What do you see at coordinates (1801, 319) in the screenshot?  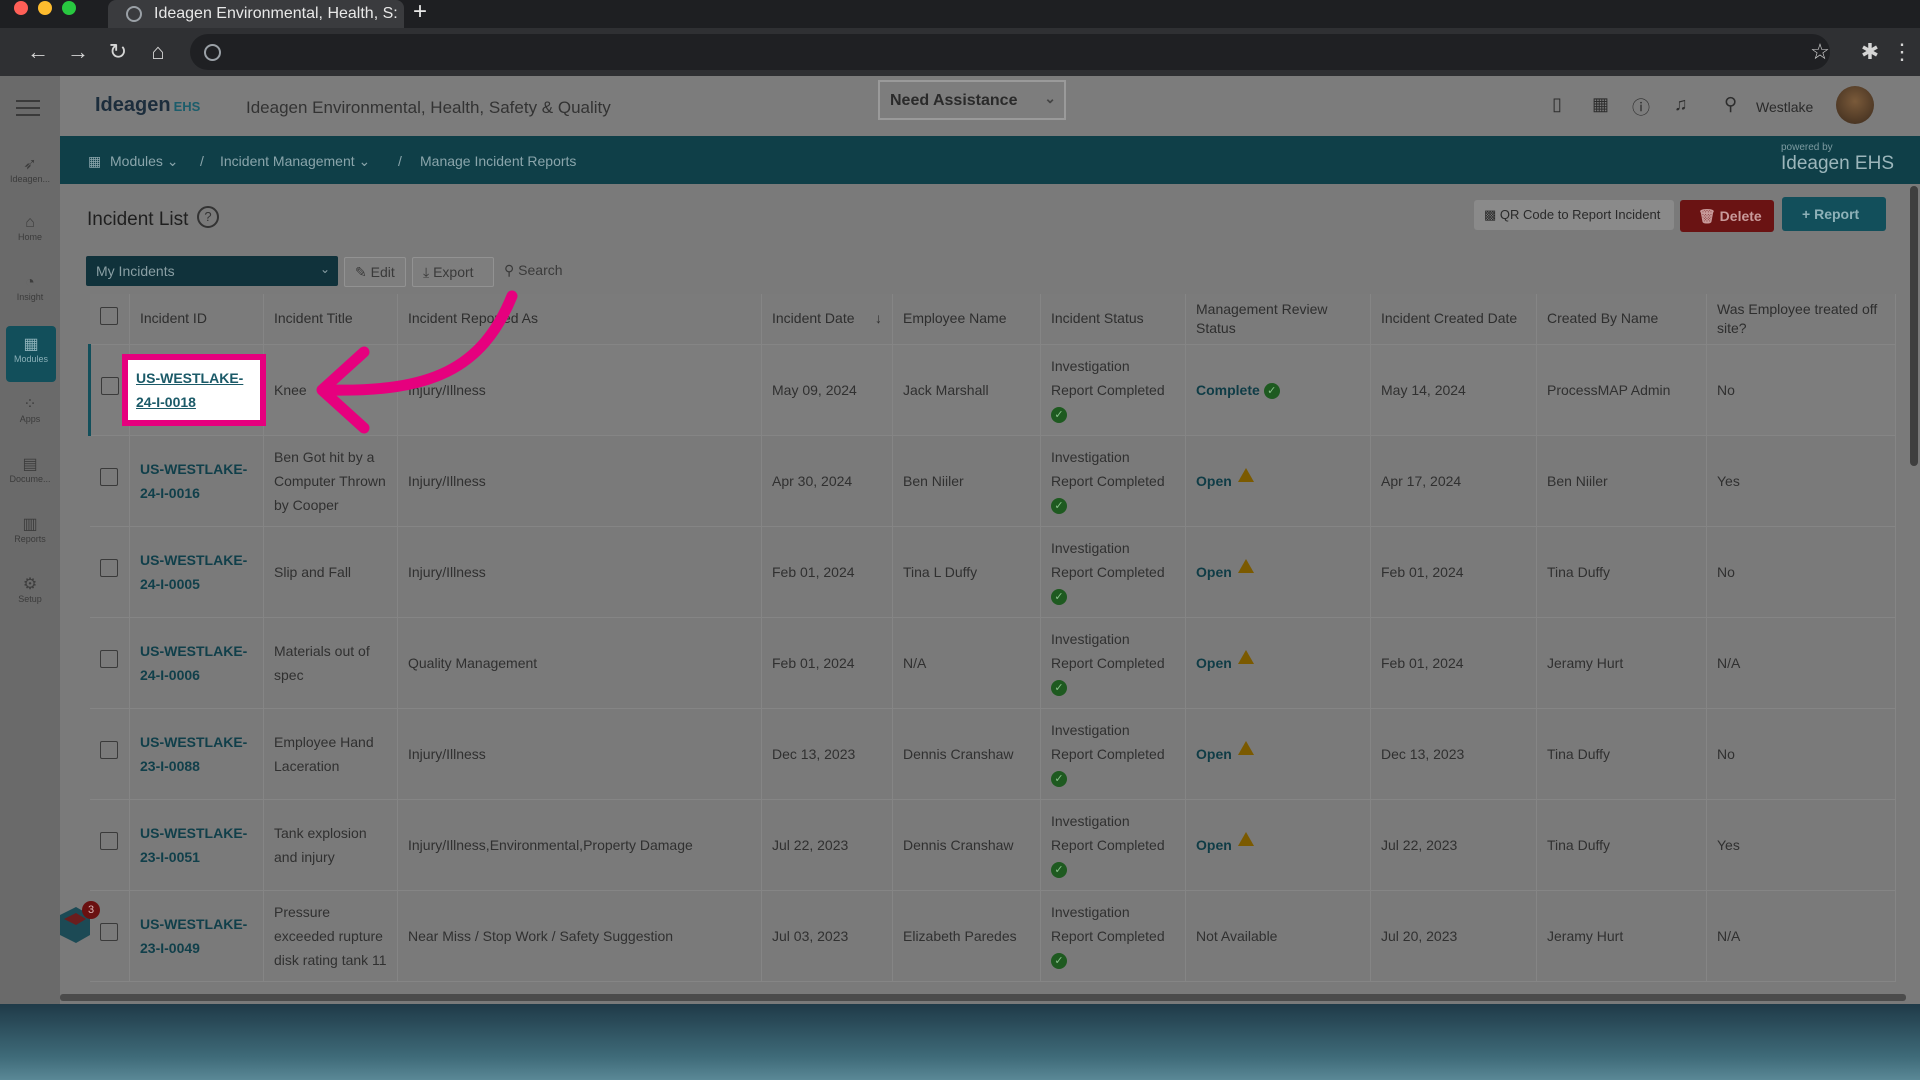 I see `column-header: Was Employee treated off site?` at bounding box center [1801, 319].